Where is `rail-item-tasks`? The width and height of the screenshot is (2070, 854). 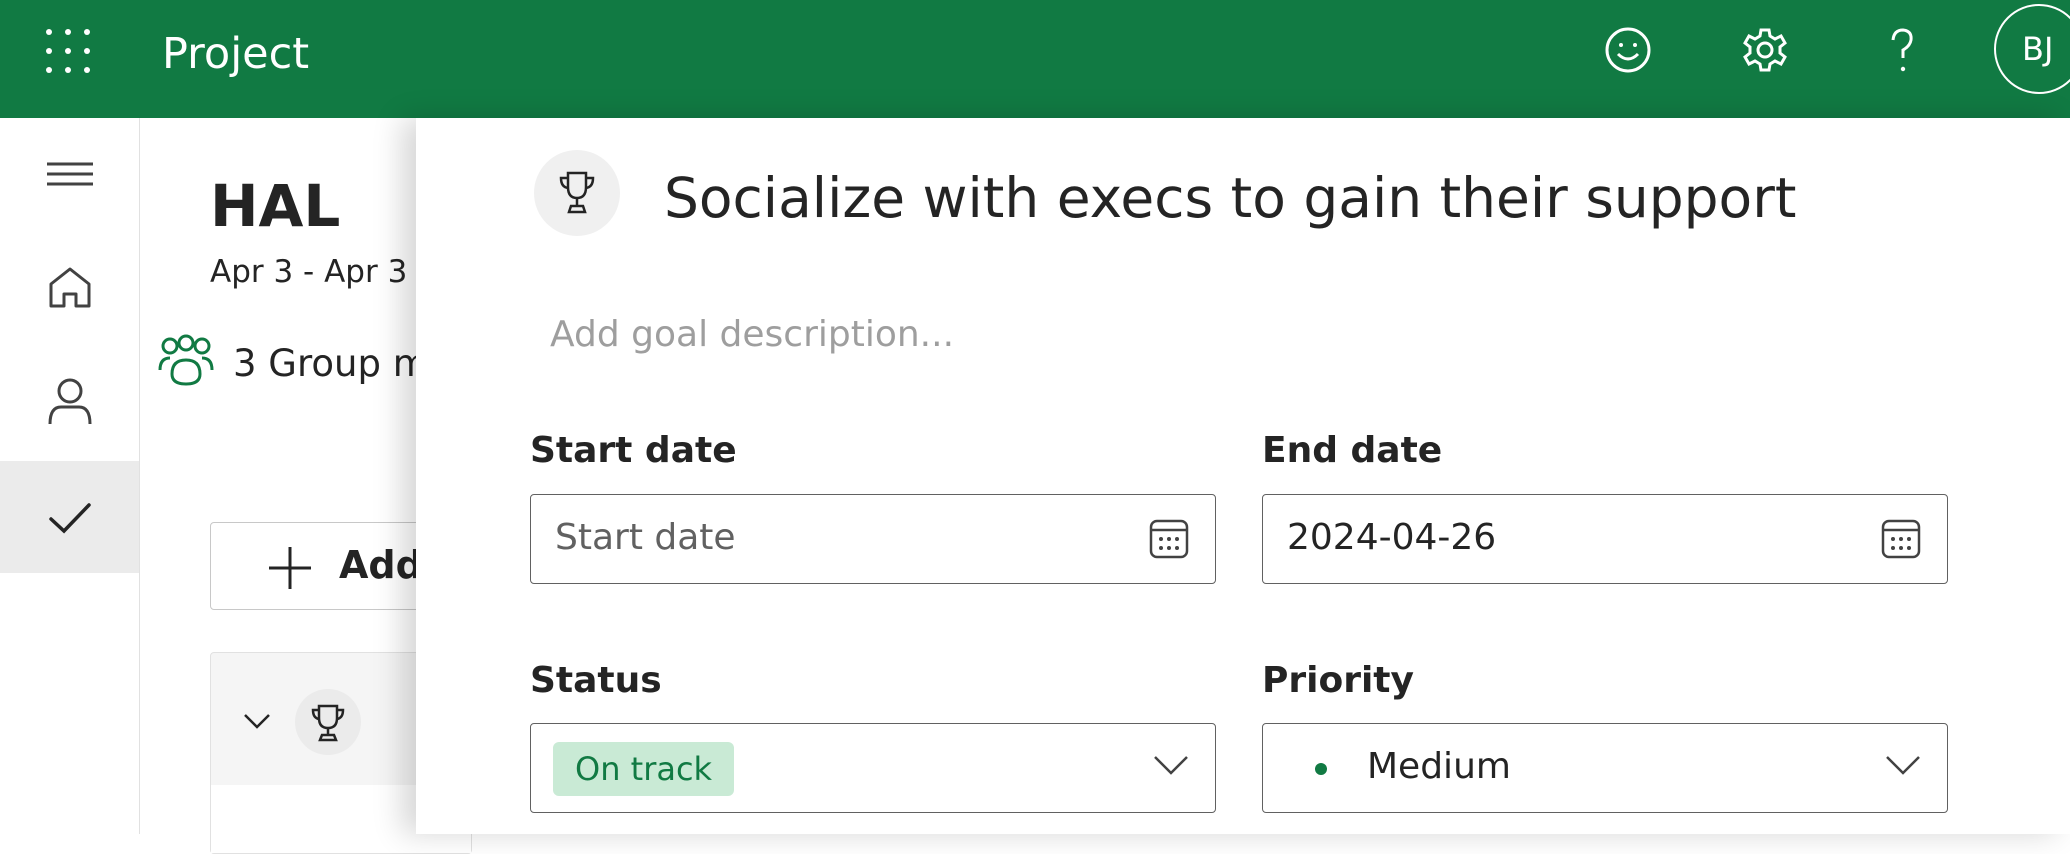 rail-item-tasks is located at coordinates (69, 517).